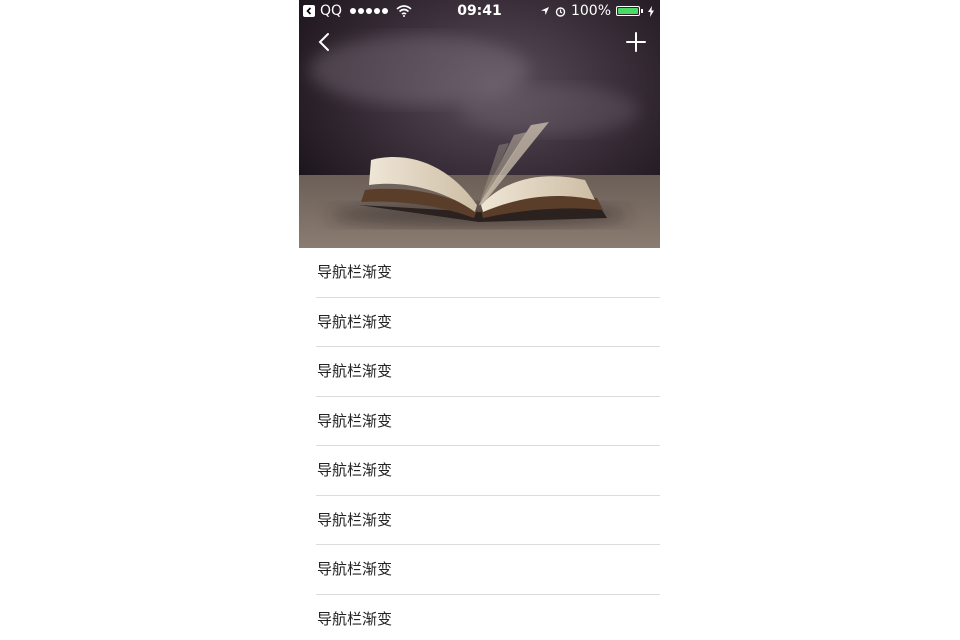 Image resolution: width=960 pixels, height=640 pixels. I want to click on status-bar: QQ 09:41 100%, so click(479, 11).